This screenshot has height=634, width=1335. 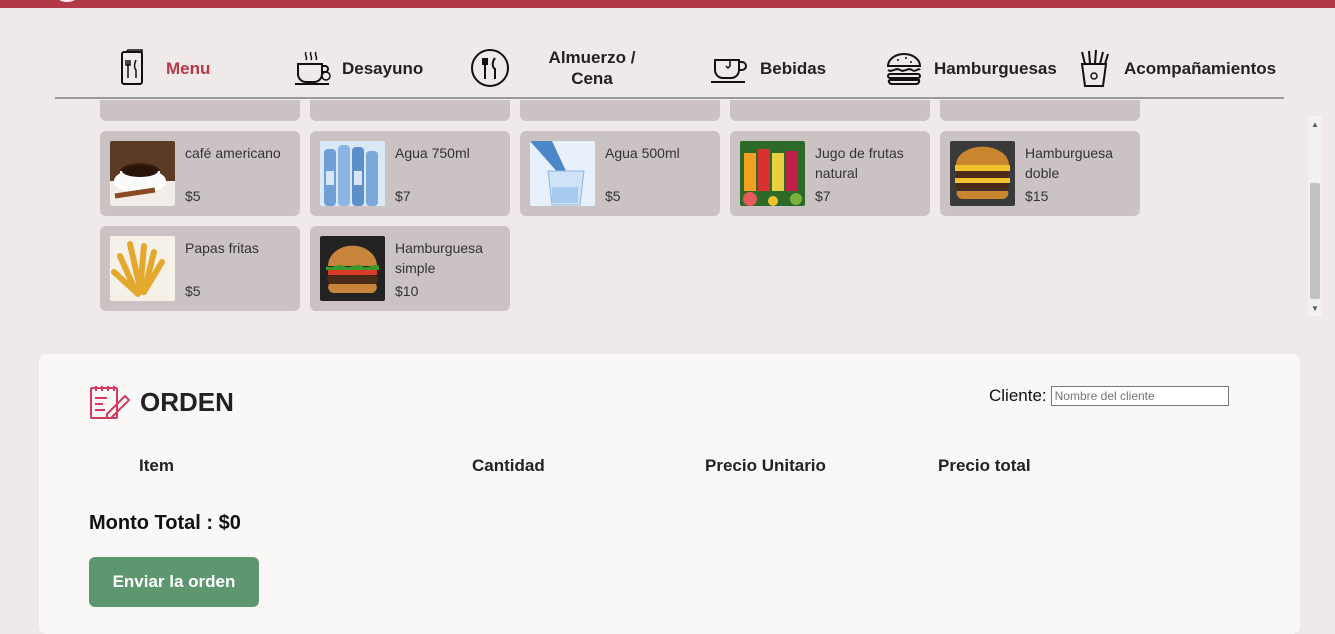 I want to click on plate-utensils-icon, so click(x=490, y=68).